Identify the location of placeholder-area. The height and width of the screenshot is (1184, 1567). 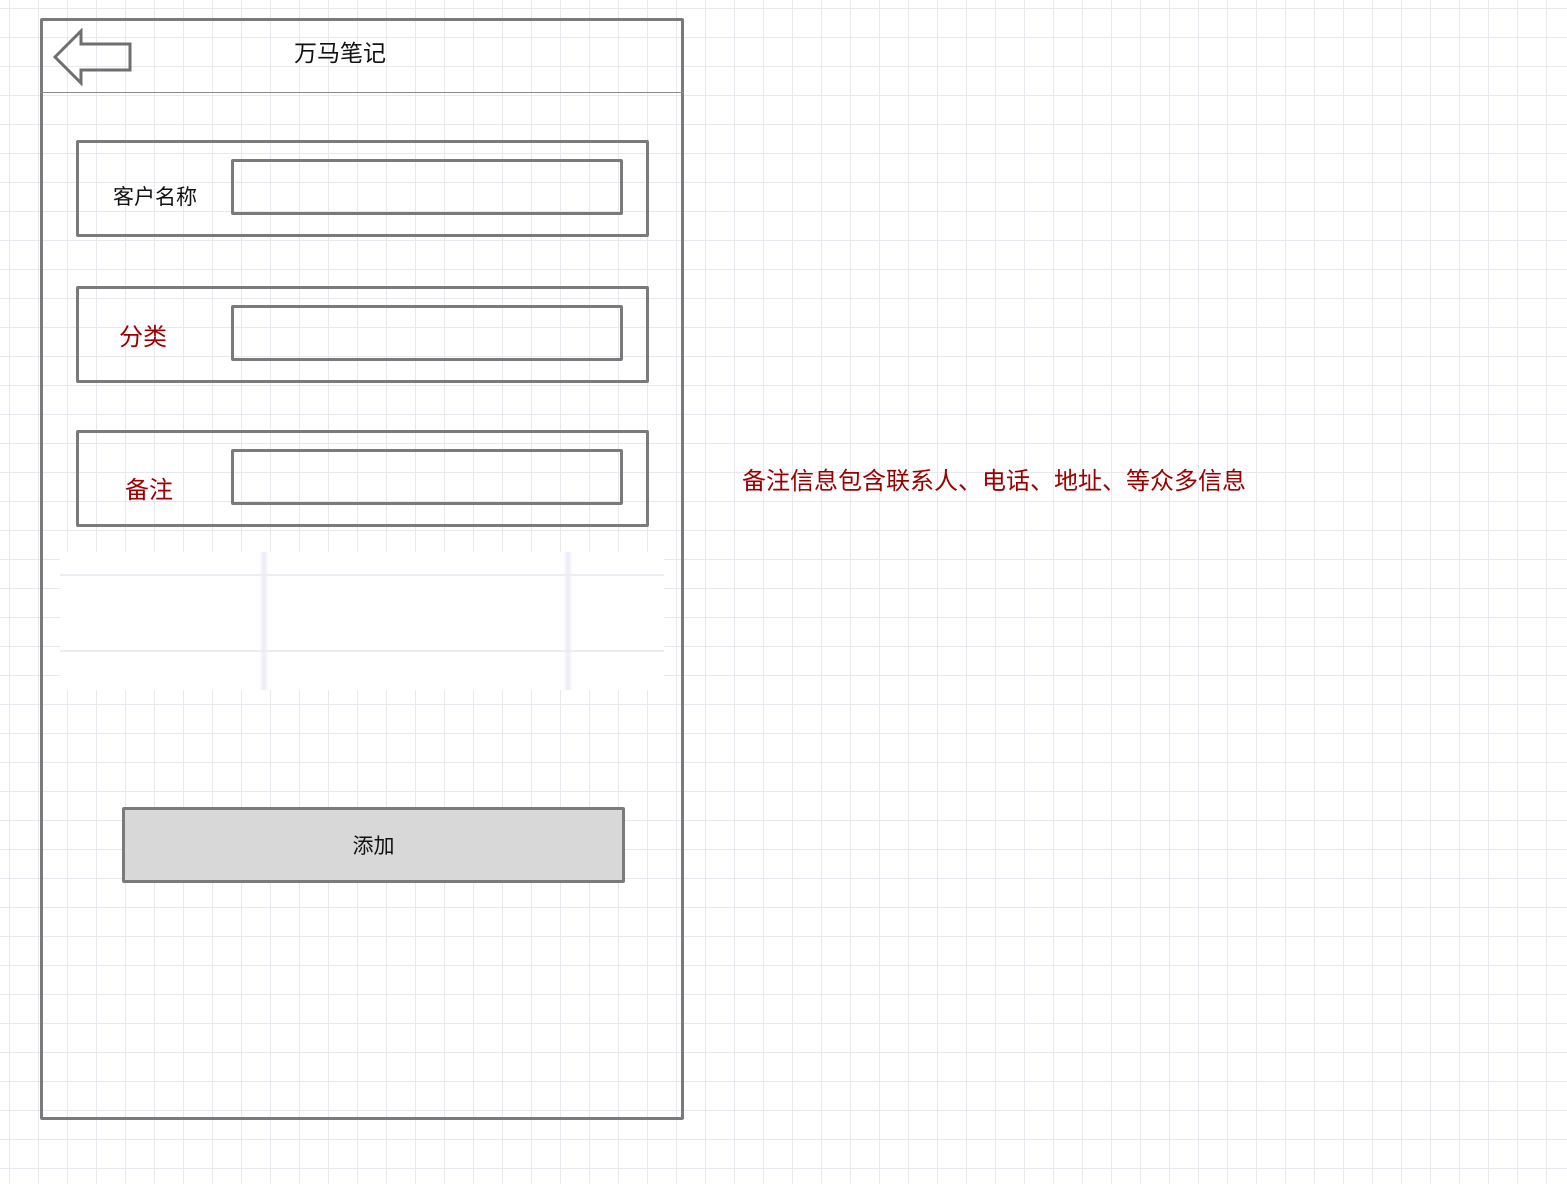
(362, 621).